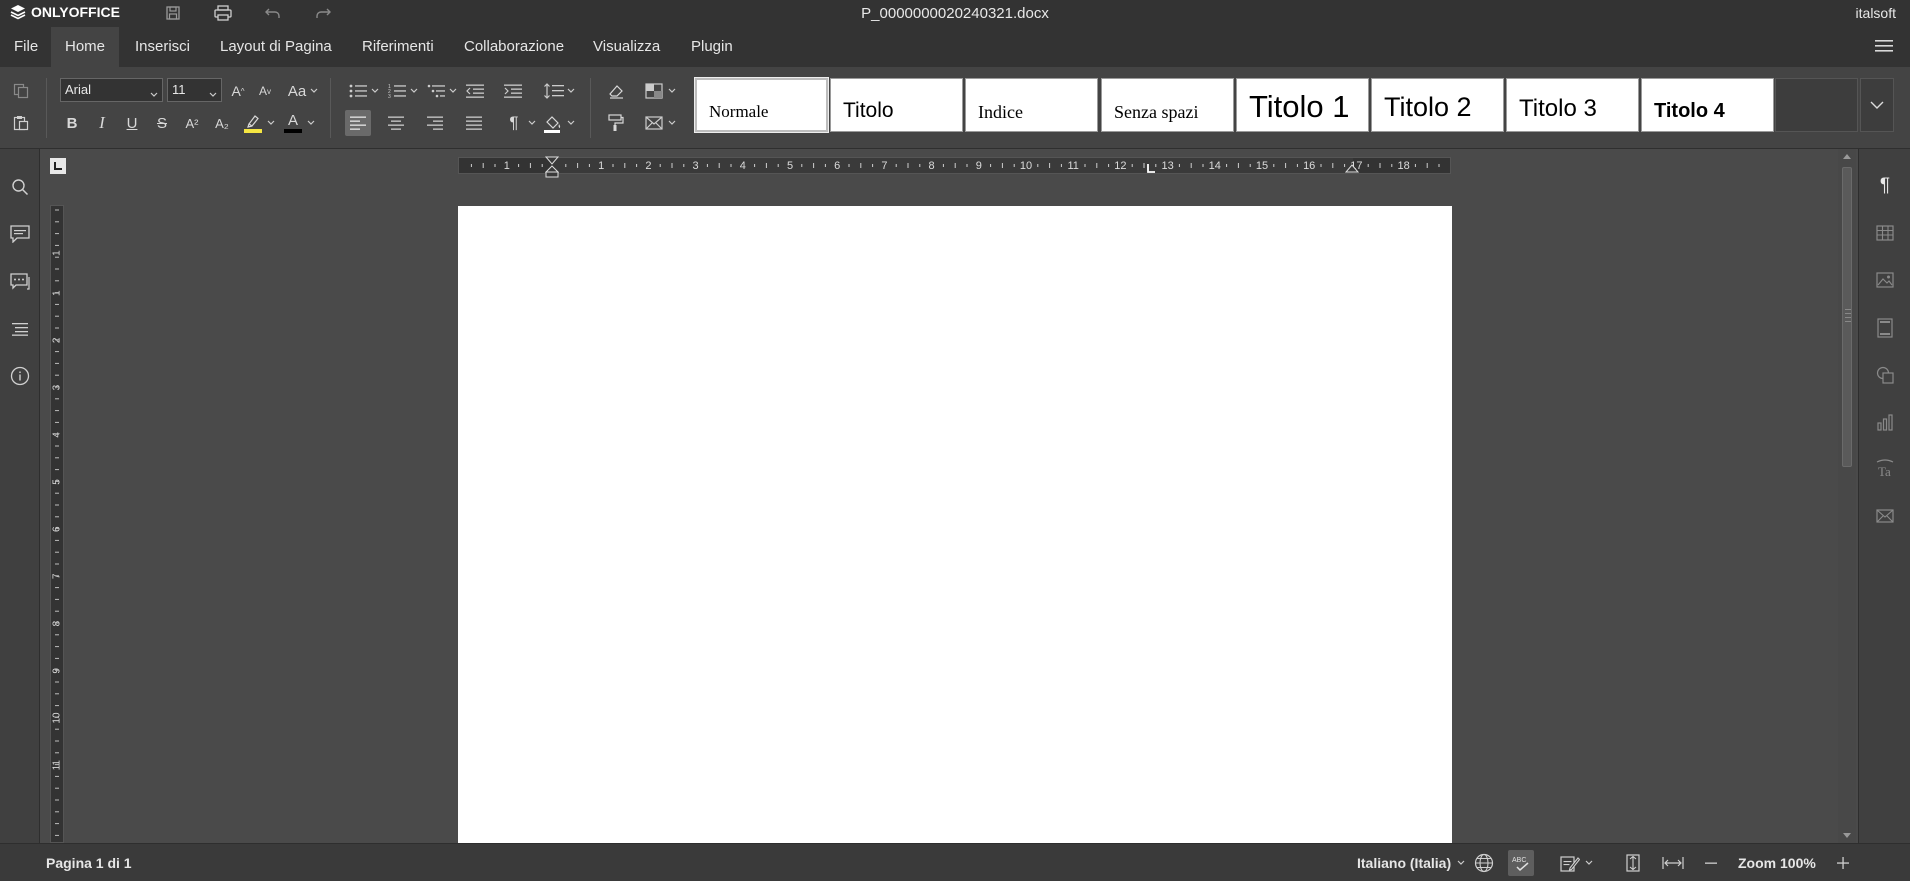 The height and width of the screenshot is (881, 1910). Describe the element at coordinates (1876, 13) in the screenshot. I see `user-name: italsoft` at that location.